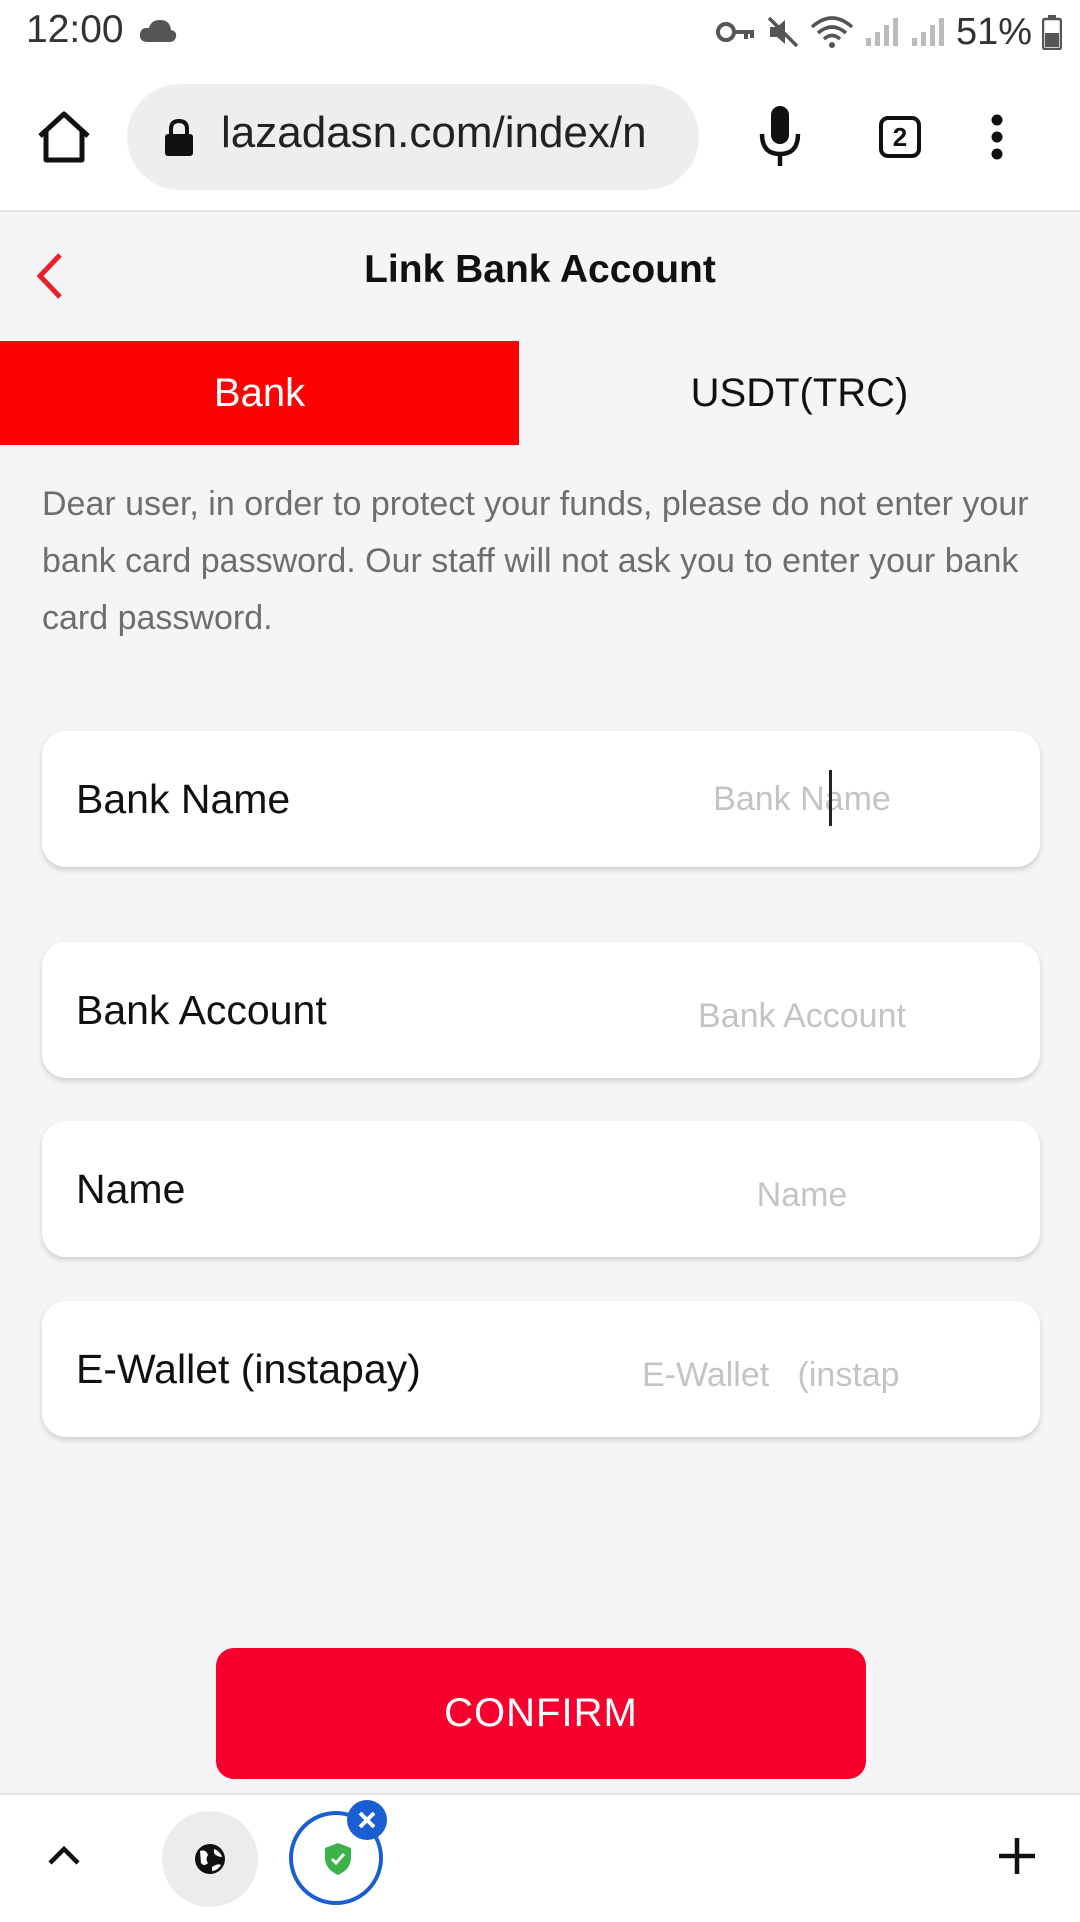 This screenshot has height=1922, width=1080. I want to click on bank-name-label: Bank Name, so click(183, 799).